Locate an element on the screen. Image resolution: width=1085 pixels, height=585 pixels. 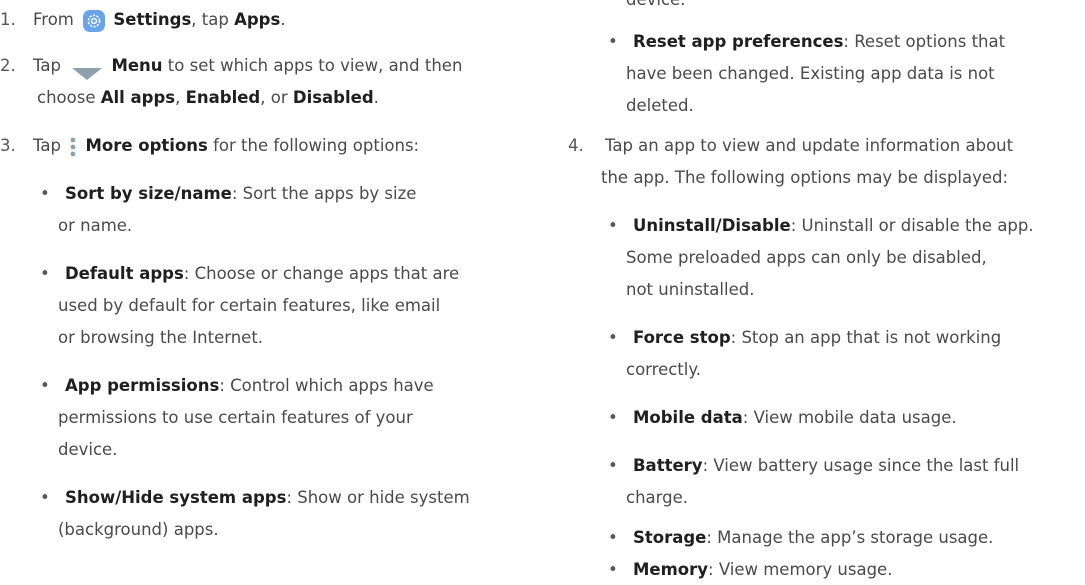
bullet-term: Uninstall/Disable is located at coordinates (711, 225).